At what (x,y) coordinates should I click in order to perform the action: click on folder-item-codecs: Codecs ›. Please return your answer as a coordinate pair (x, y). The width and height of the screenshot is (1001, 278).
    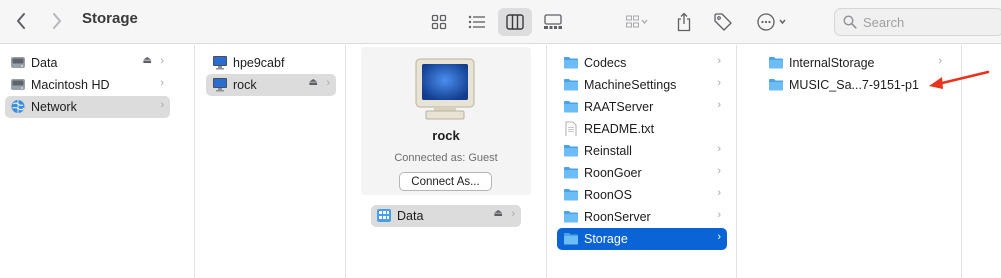
    Looking at the image, I should click on (642, 63).